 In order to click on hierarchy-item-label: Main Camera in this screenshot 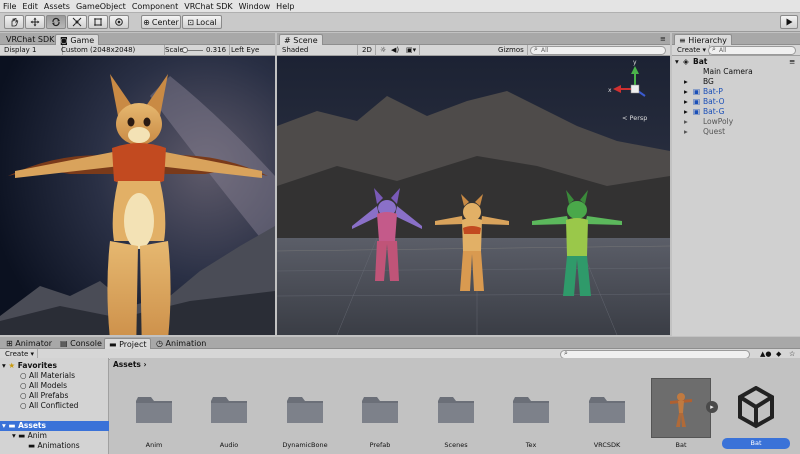, I will do `click(728, 71)`.